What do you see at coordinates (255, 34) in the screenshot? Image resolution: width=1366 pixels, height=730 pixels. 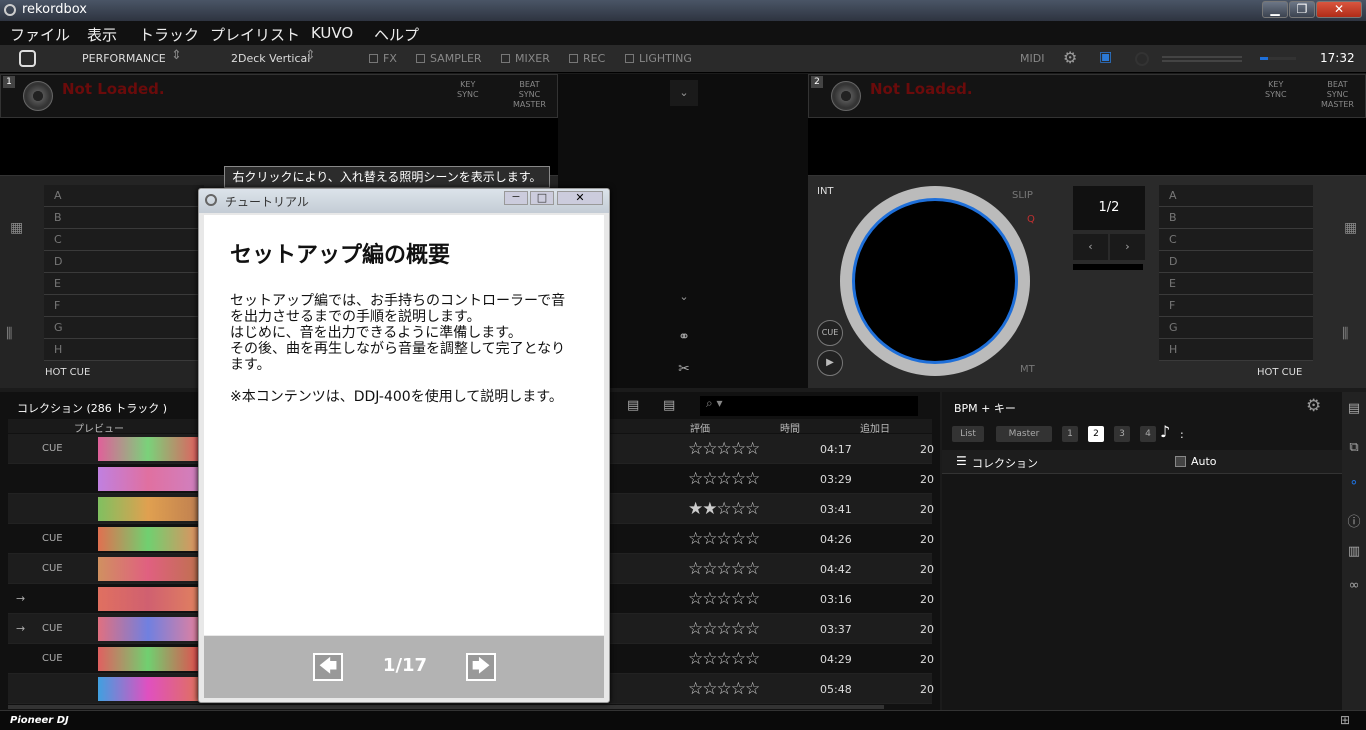 I see `menu-playlist: プレイリスト` at bounding box center [255, 34].